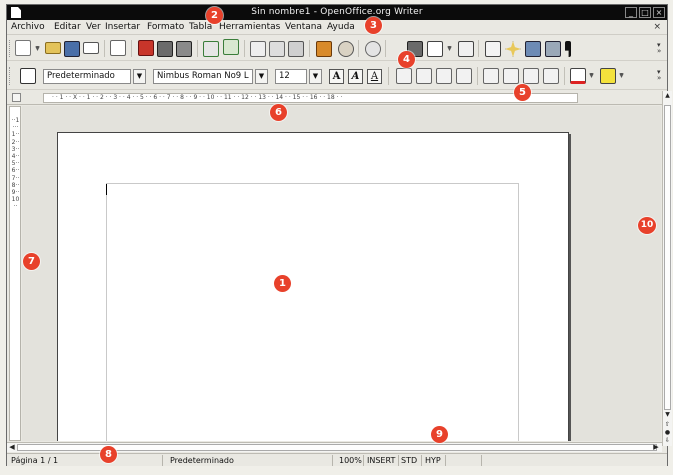 This screenshot has width=673, height=475. Describe the element at coordinates (667, 257) in the screenshot. I see `vertical-scroll-thumb` at that location.